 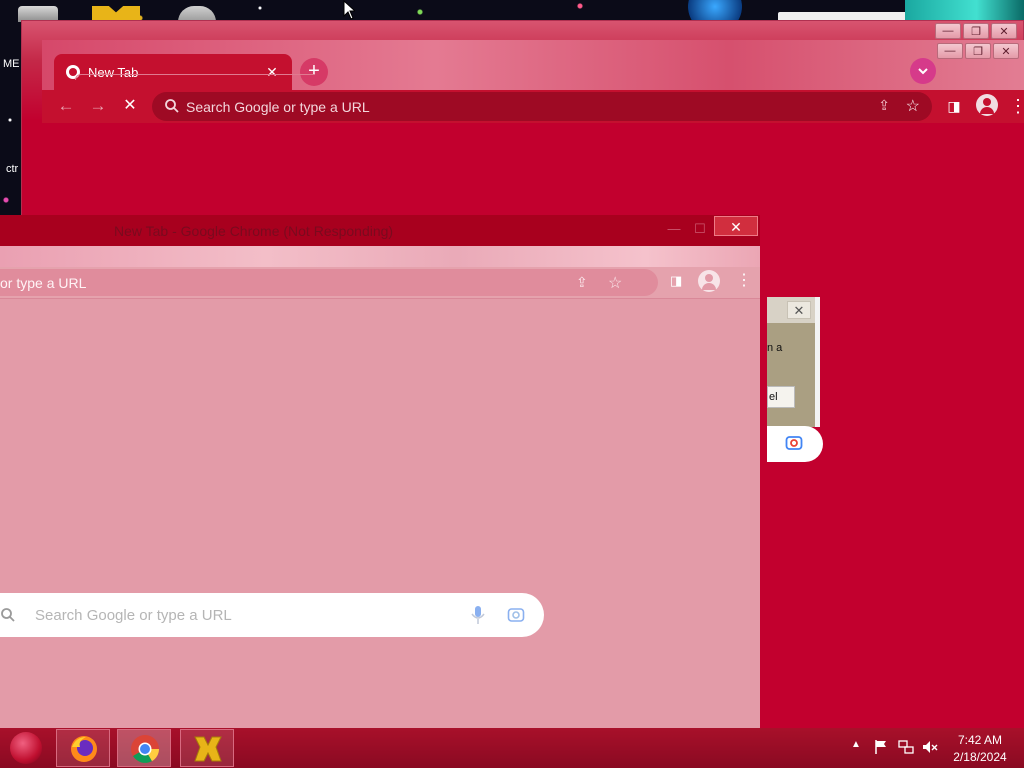 What do you see at coordinates (512, 748) in the screenshot?
I see `taskbar: ▲ 7:42 AM 2/18/2024` at bounding box center [512, 748].